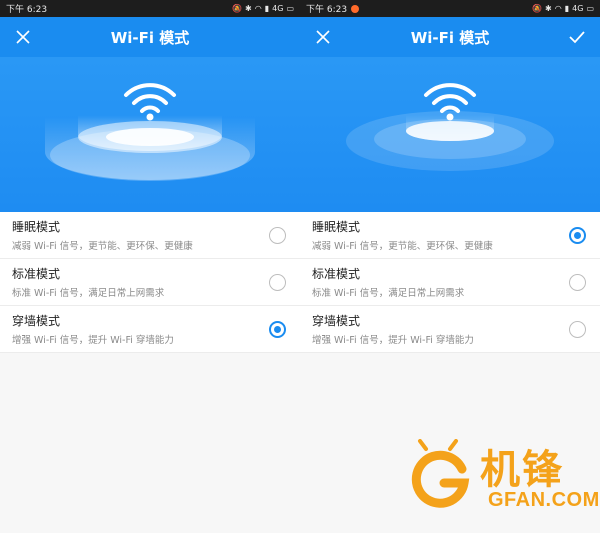 Image resolution: width=600 pixels, height=533 pixels. What do you see at coordinates (522, 470) in the screenshot?
I see `watermark-cn: 机锋` at bounding box center [522, 470].